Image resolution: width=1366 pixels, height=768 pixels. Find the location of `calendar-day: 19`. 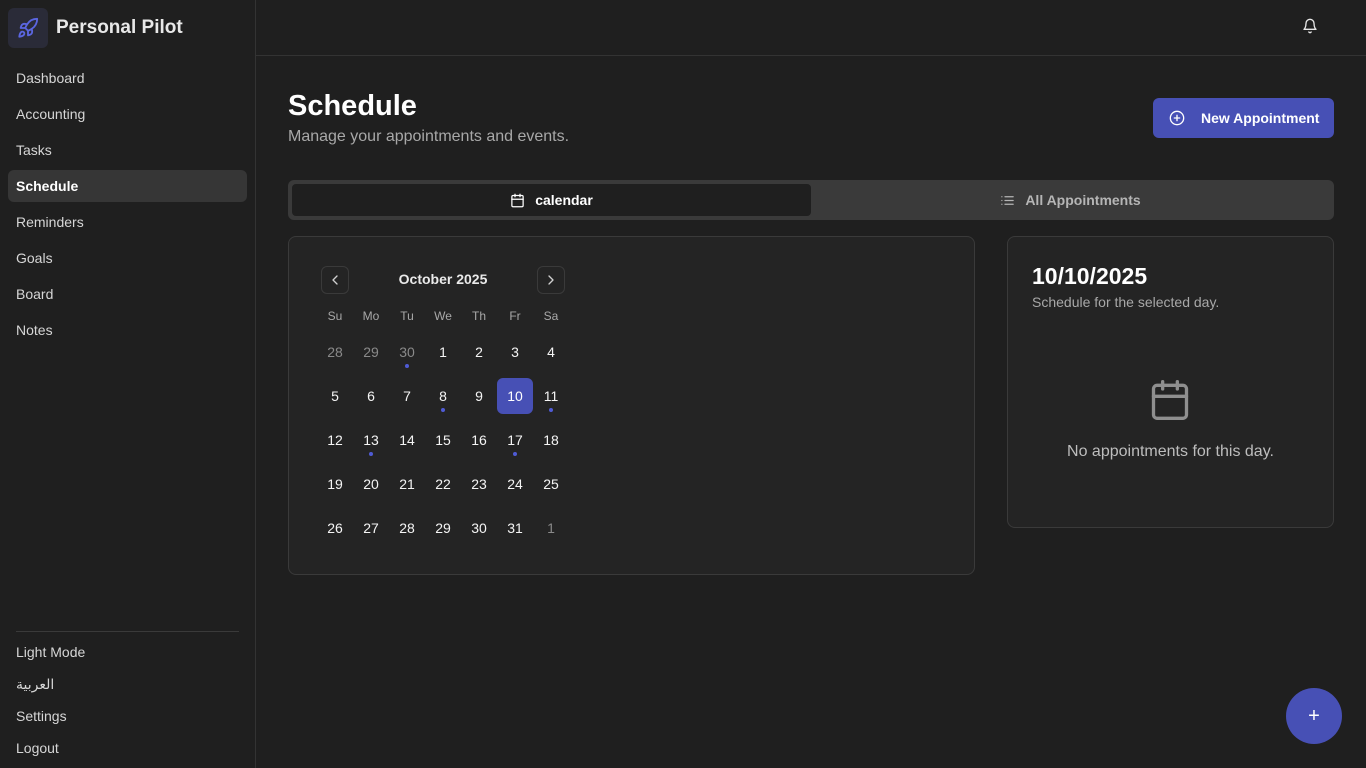

calendar-day: 19 is located at coordinates (335, 484).